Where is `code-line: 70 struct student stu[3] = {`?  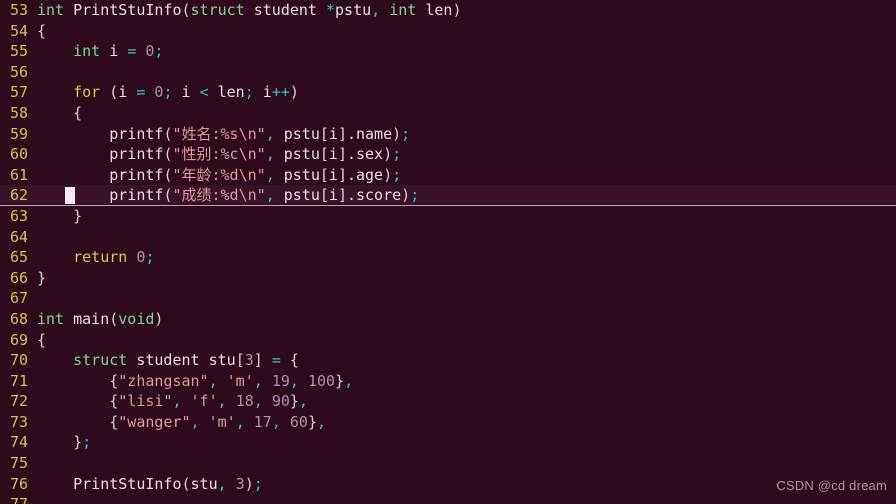
code-line: 70 struct student stu[3] = { is located at coordinates (448, 360).